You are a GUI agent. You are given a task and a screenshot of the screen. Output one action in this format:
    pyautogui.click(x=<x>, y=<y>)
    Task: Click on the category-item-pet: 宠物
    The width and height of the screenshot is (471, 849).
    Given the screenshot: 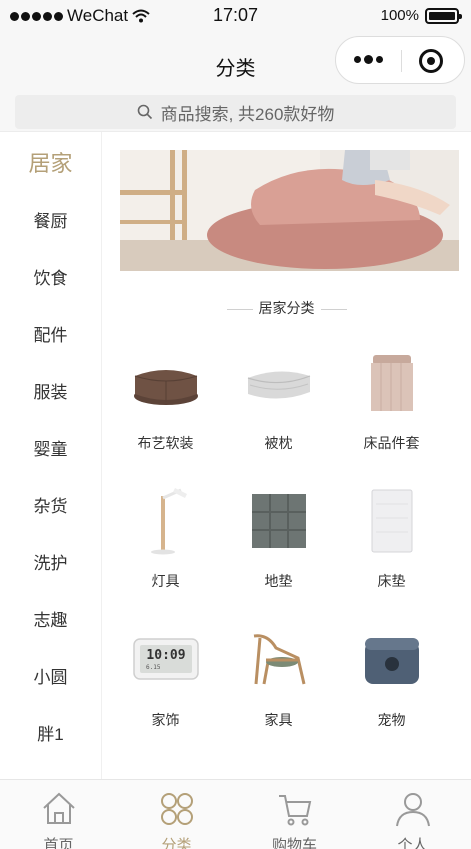 What is the action you would take?
    pyautogui.click(x=391, y=676)
    